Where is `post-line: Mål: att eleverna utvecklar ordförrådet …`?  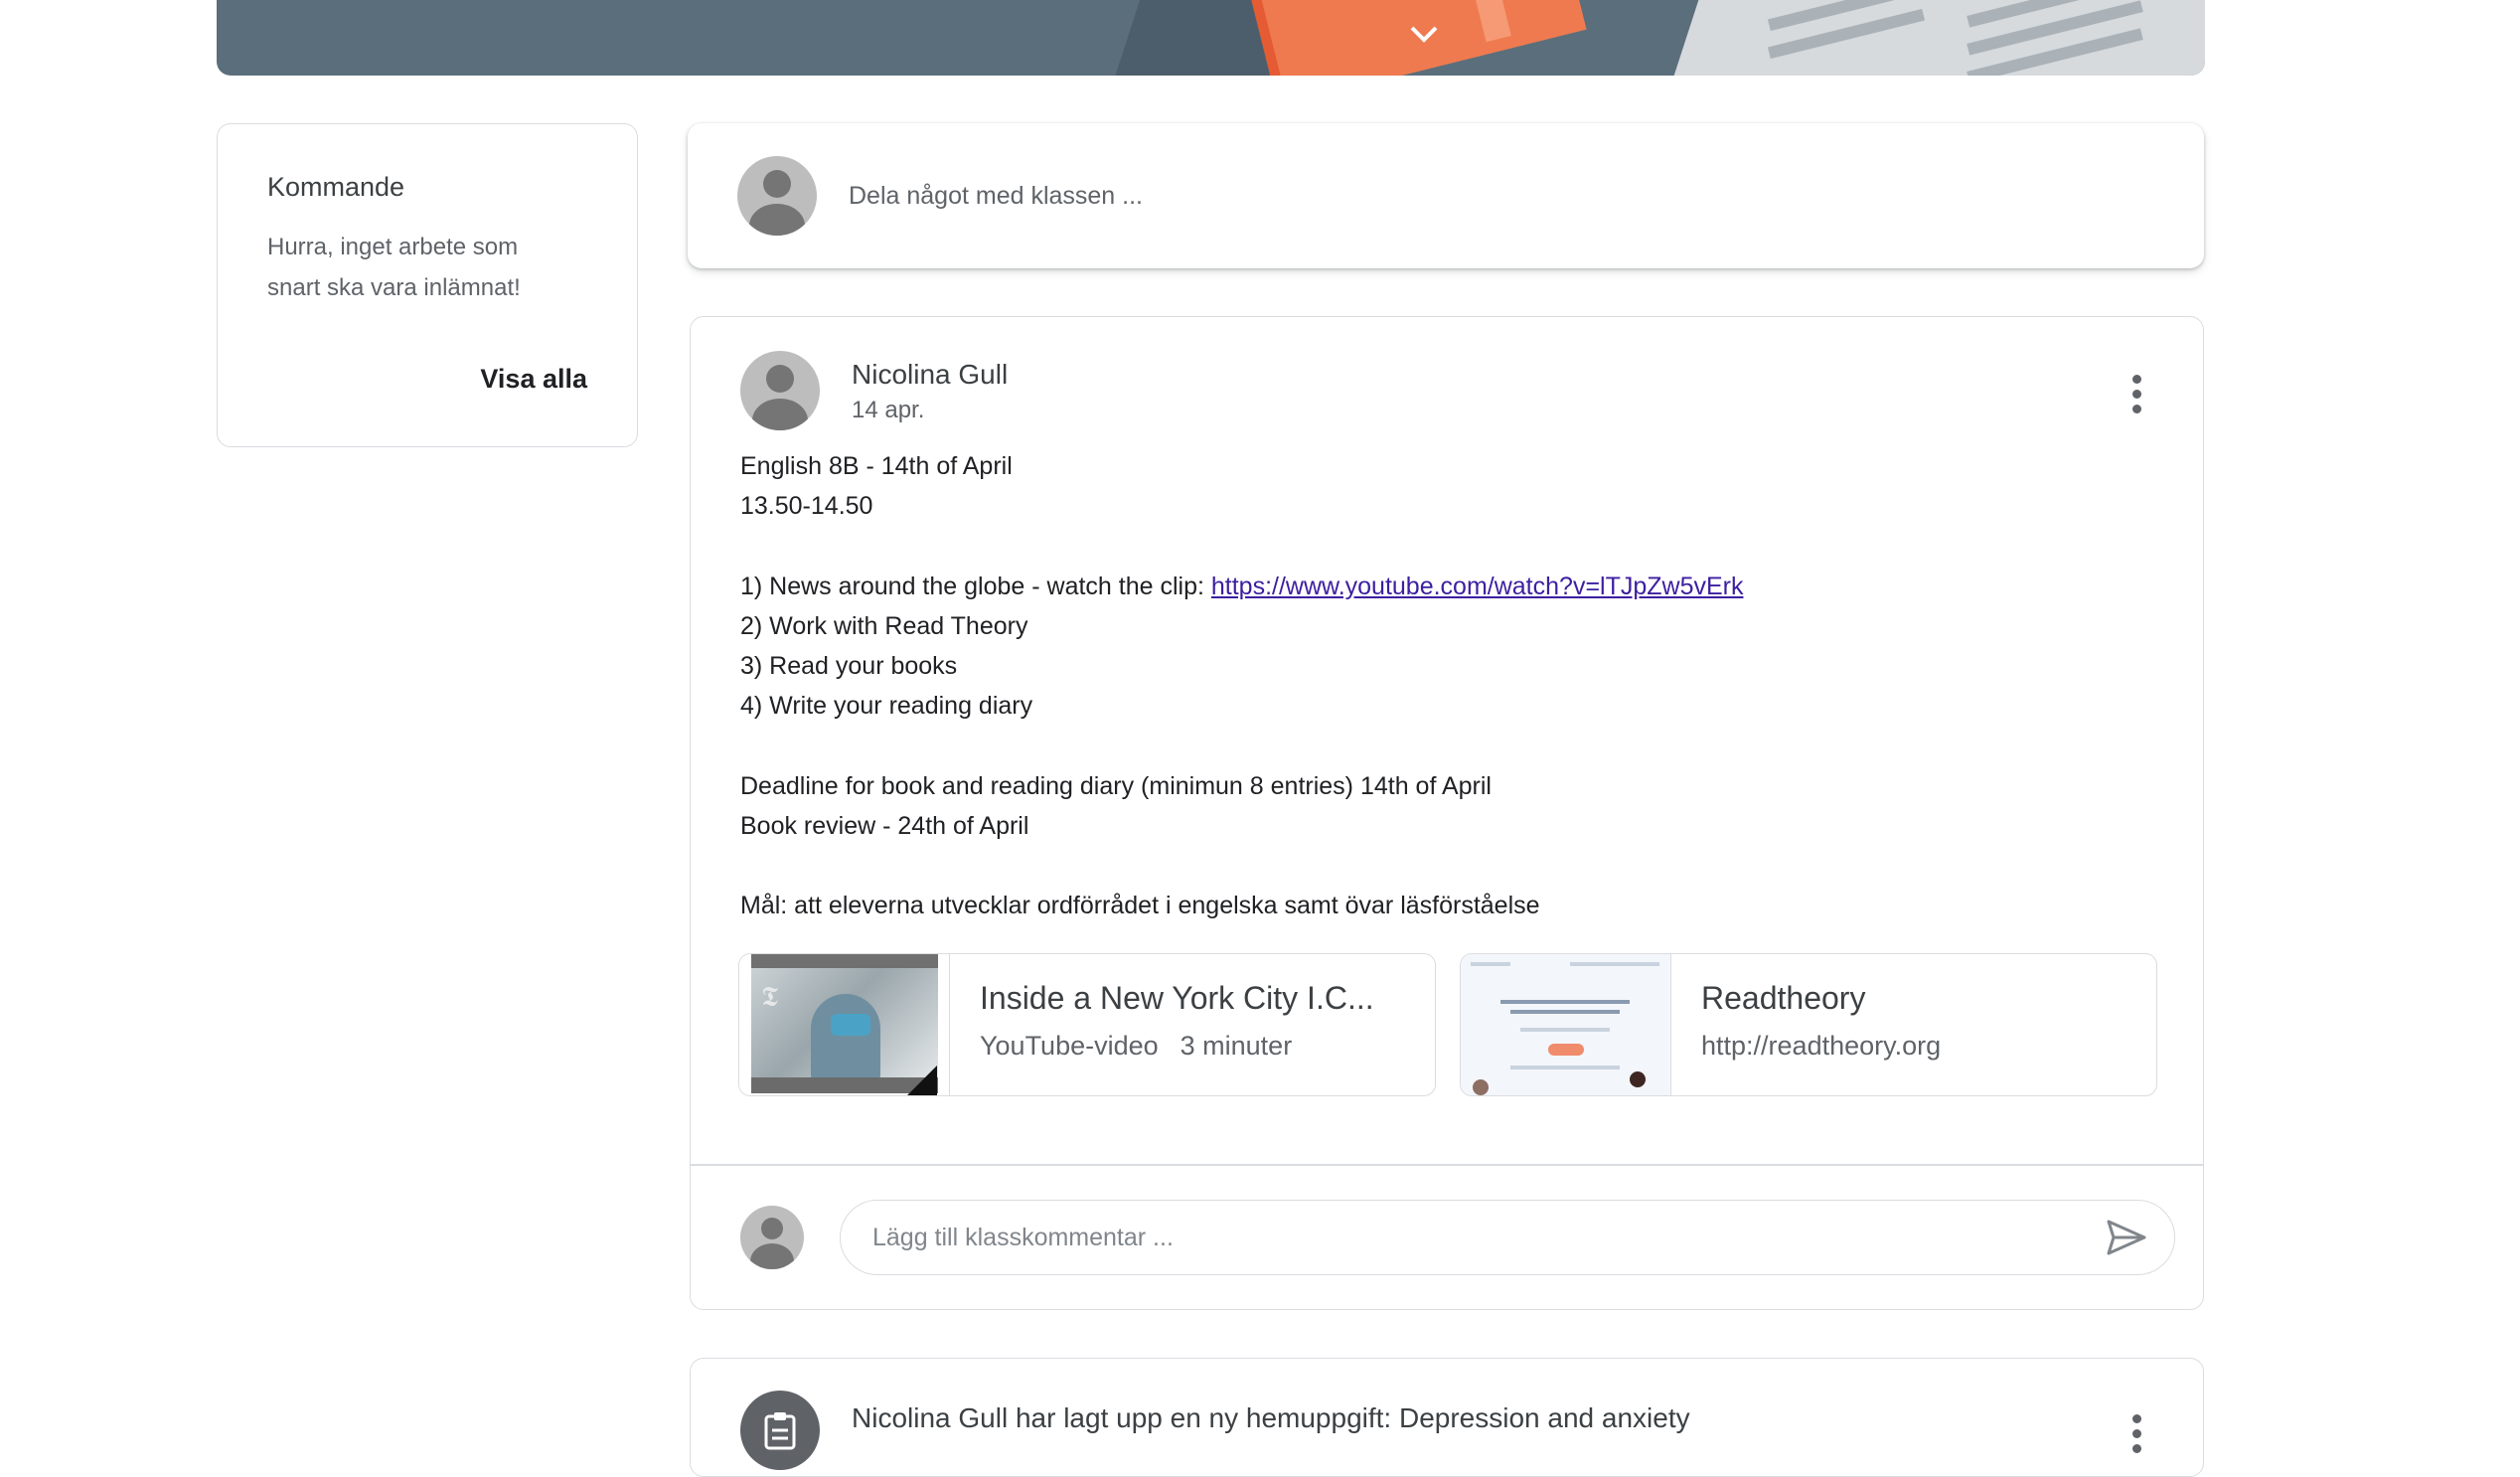 post-line: Mål: att eleverna utvecklar ordförrådet … is located at coordinates (1140, 906).